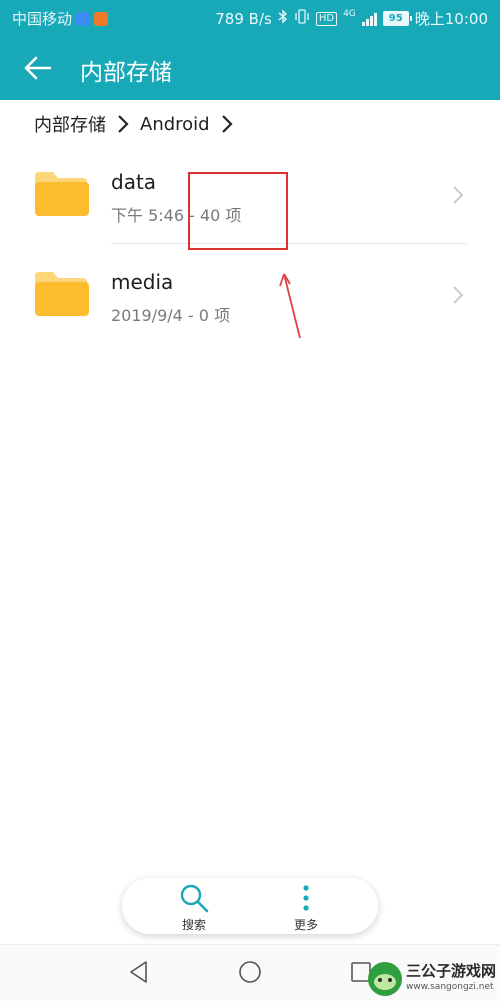  What do you see at coordinates (42, 19) in the screenshot?
I see `carrier-name: 中国移动` at bounding box center [42, 19].